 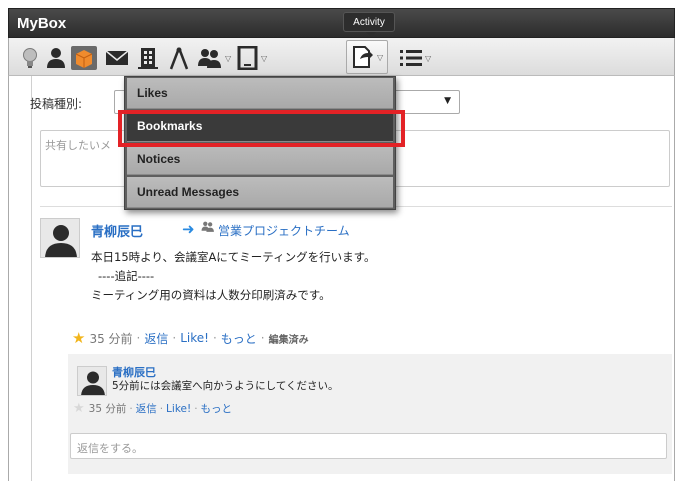 I want to click on tablet-icon: ▽, so click(x=252, y=58).